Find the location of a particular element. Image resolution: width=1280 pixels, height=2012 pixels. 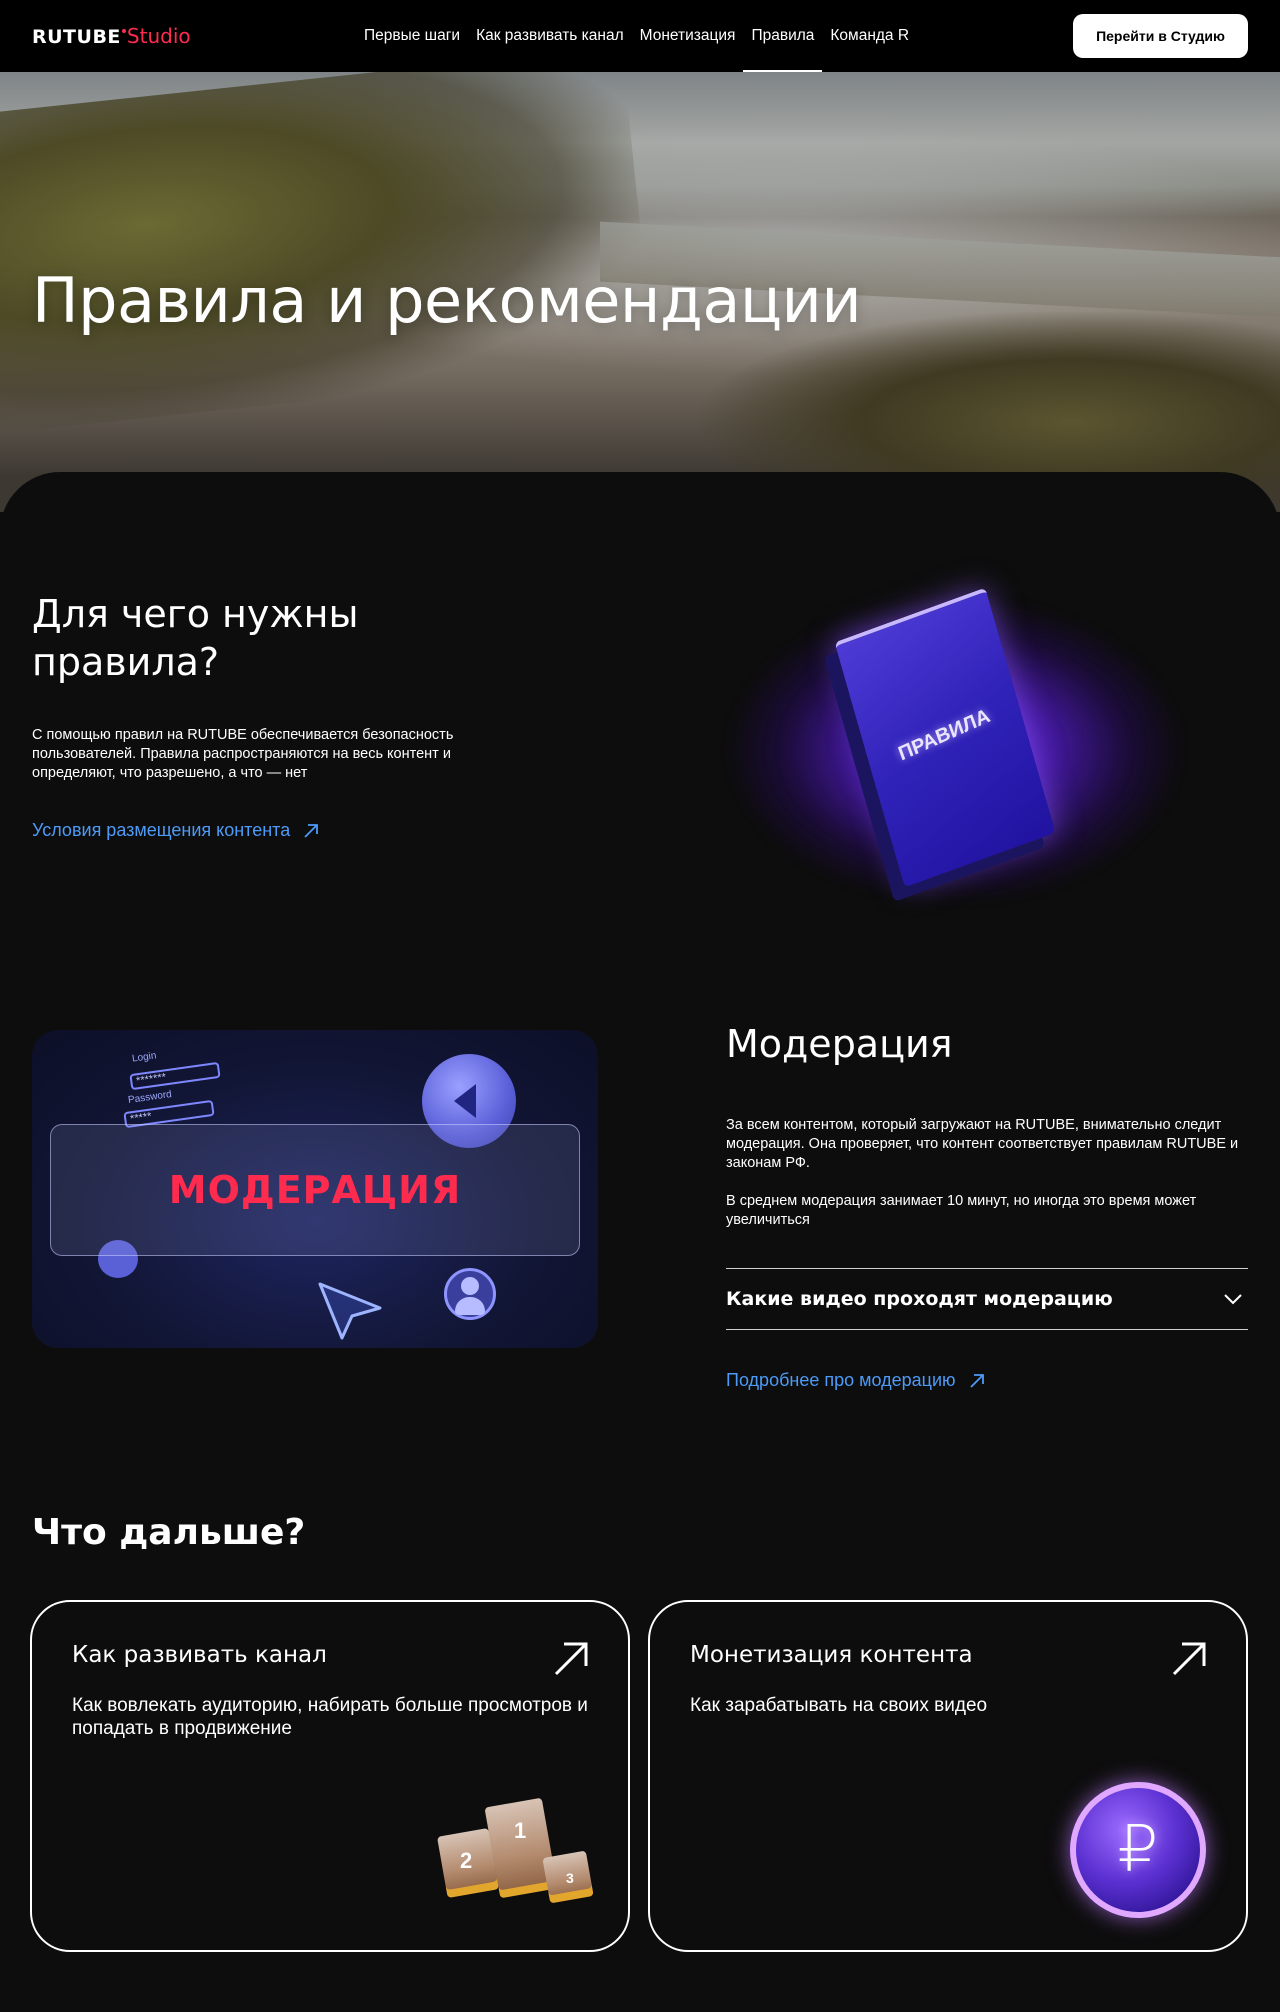

ruble-coin-icon: ₽ is located at coordinates (1138, 1850).